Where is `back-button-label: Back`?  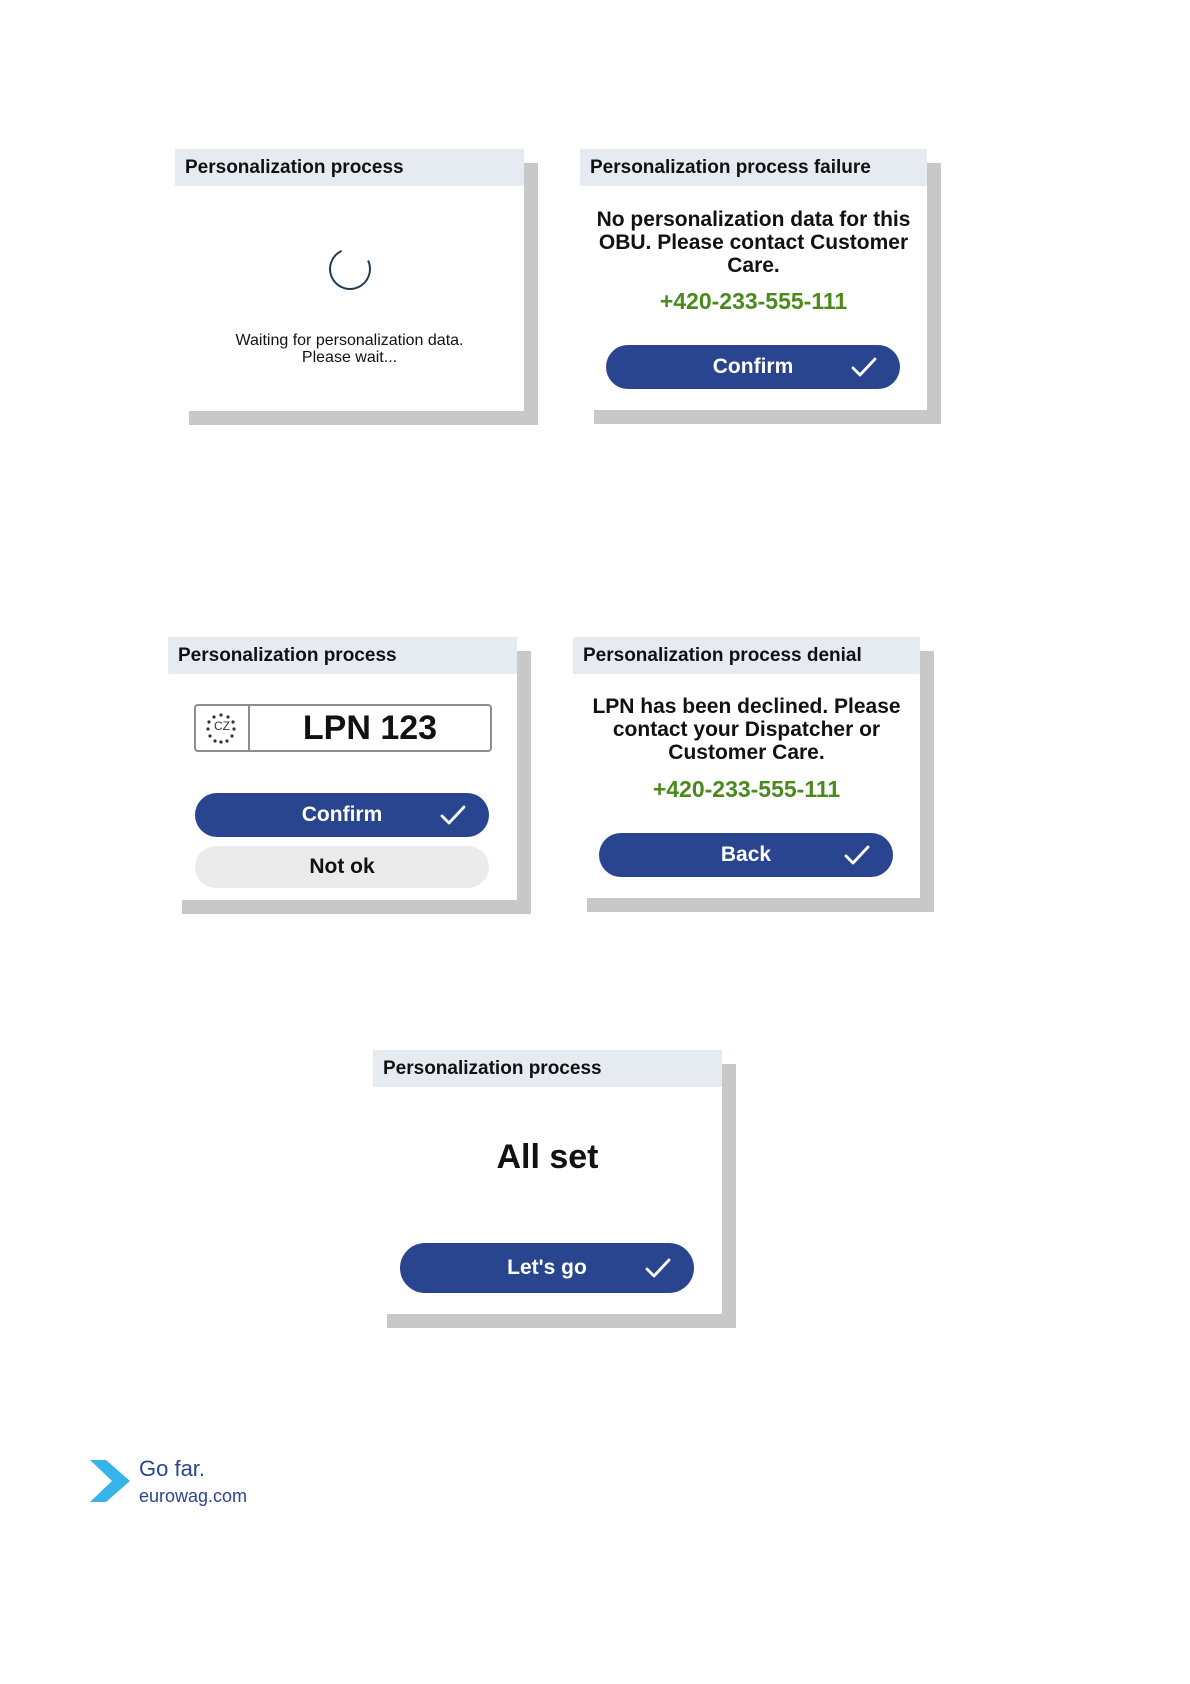
back-button-label: Back is located at coordinates (746, 854).